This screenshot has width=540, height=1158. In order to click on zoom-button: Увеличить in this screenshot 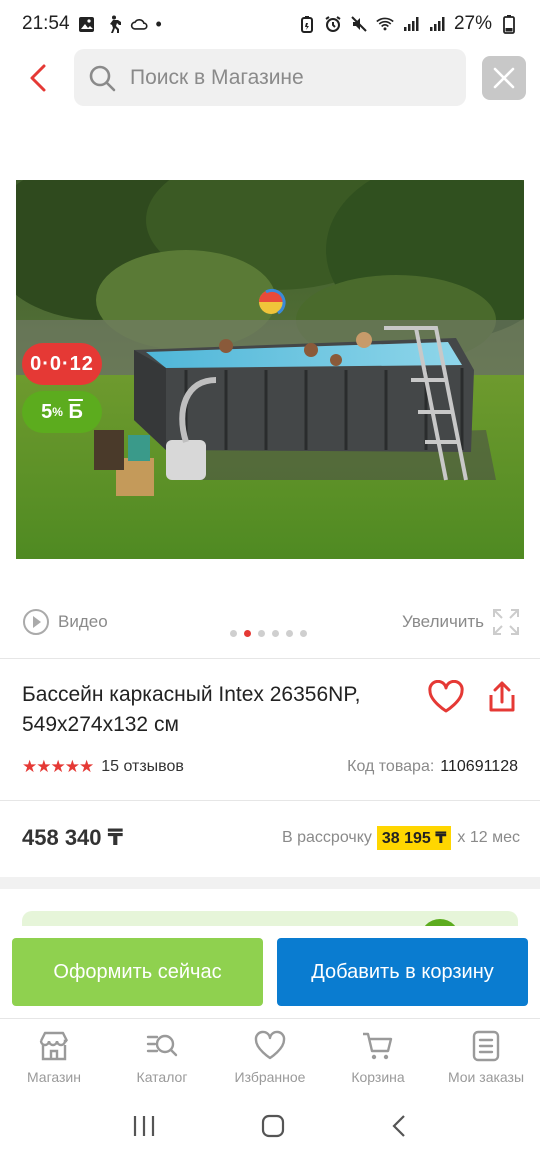, I will do `click(461, 622)`.